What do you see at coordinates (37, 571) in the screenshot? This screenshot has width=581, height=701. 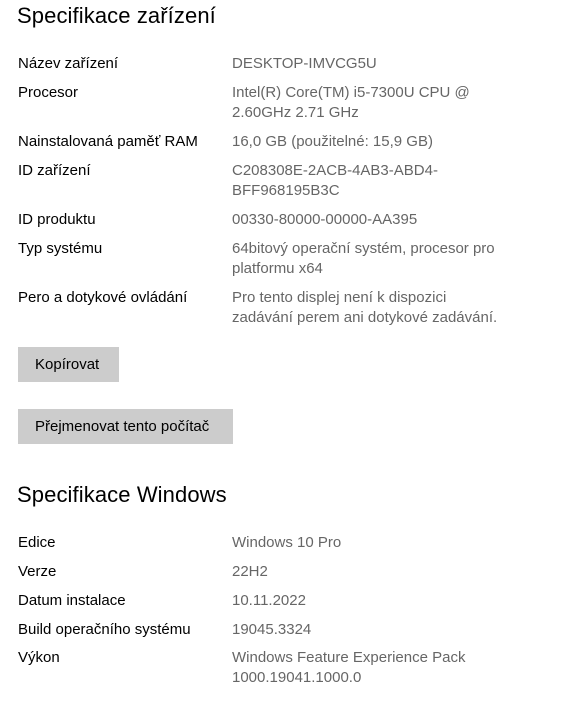 I see `spec-label: Verze` at bounding box center [37, 571].